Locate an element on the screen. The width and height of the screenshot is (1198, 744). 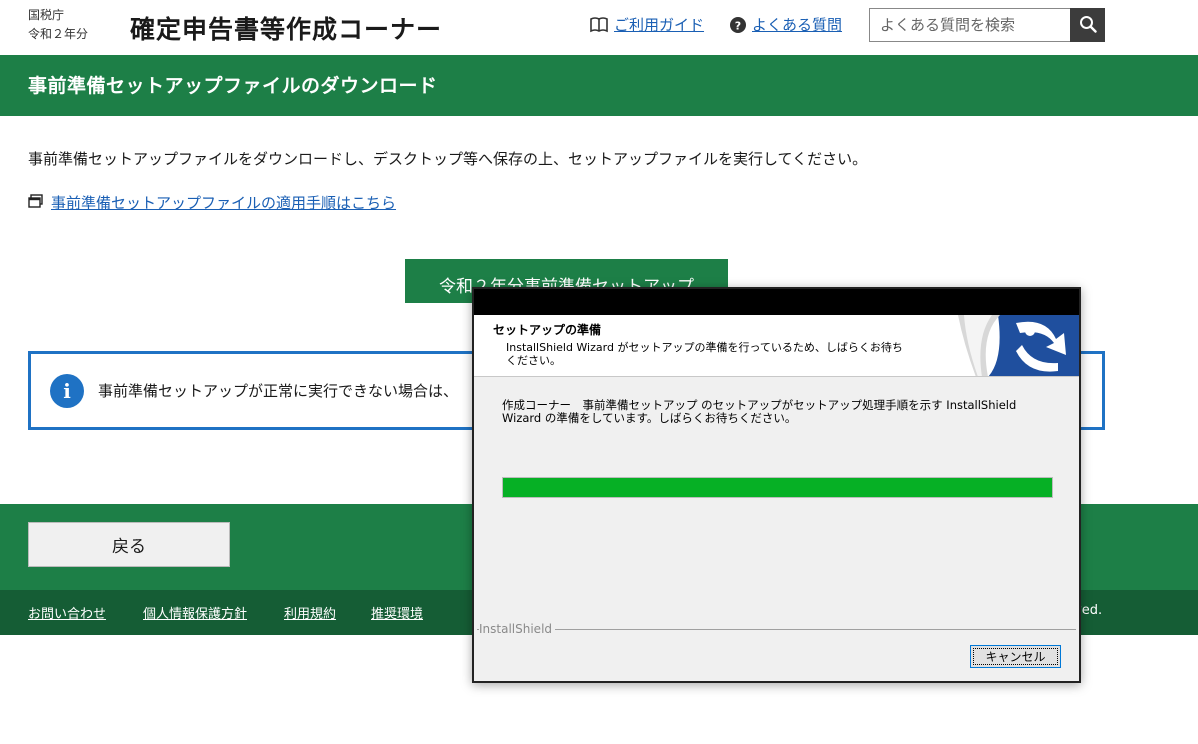
site-header: 国税庁 令和２年分 確定申告書等作成コーナー ご利用ガイド ? よくある質問 is located at coordinates (599, 27).